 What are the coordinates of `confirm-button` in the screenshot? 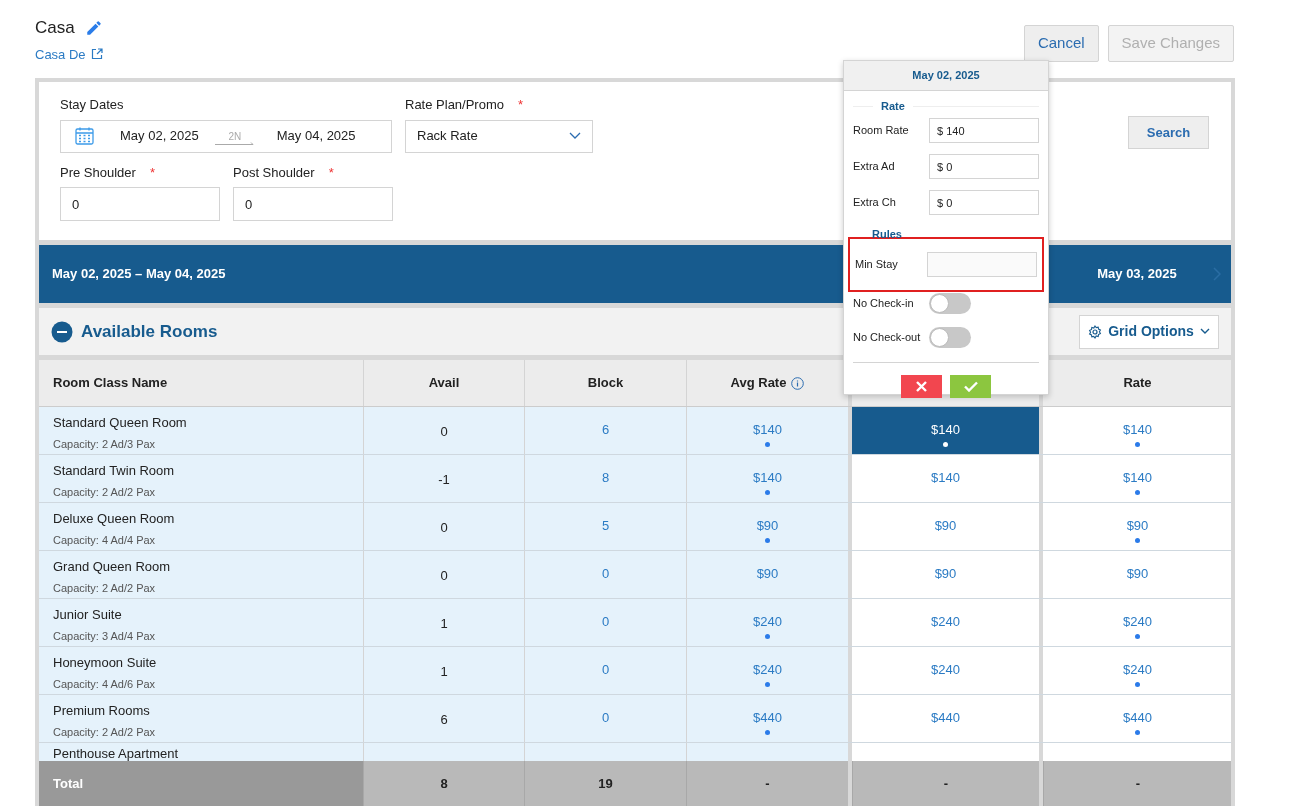 It's located at (970, 386).